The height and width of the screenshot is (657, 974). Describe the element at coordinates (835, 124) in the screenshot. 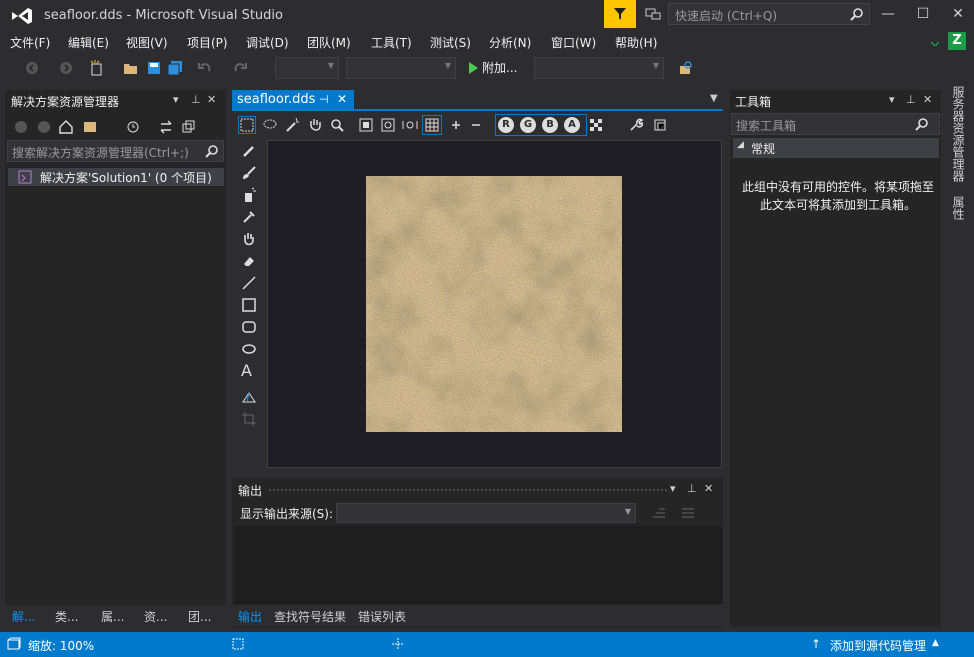

I see `toolbox-search-input: 搜索工具箱` at that location.